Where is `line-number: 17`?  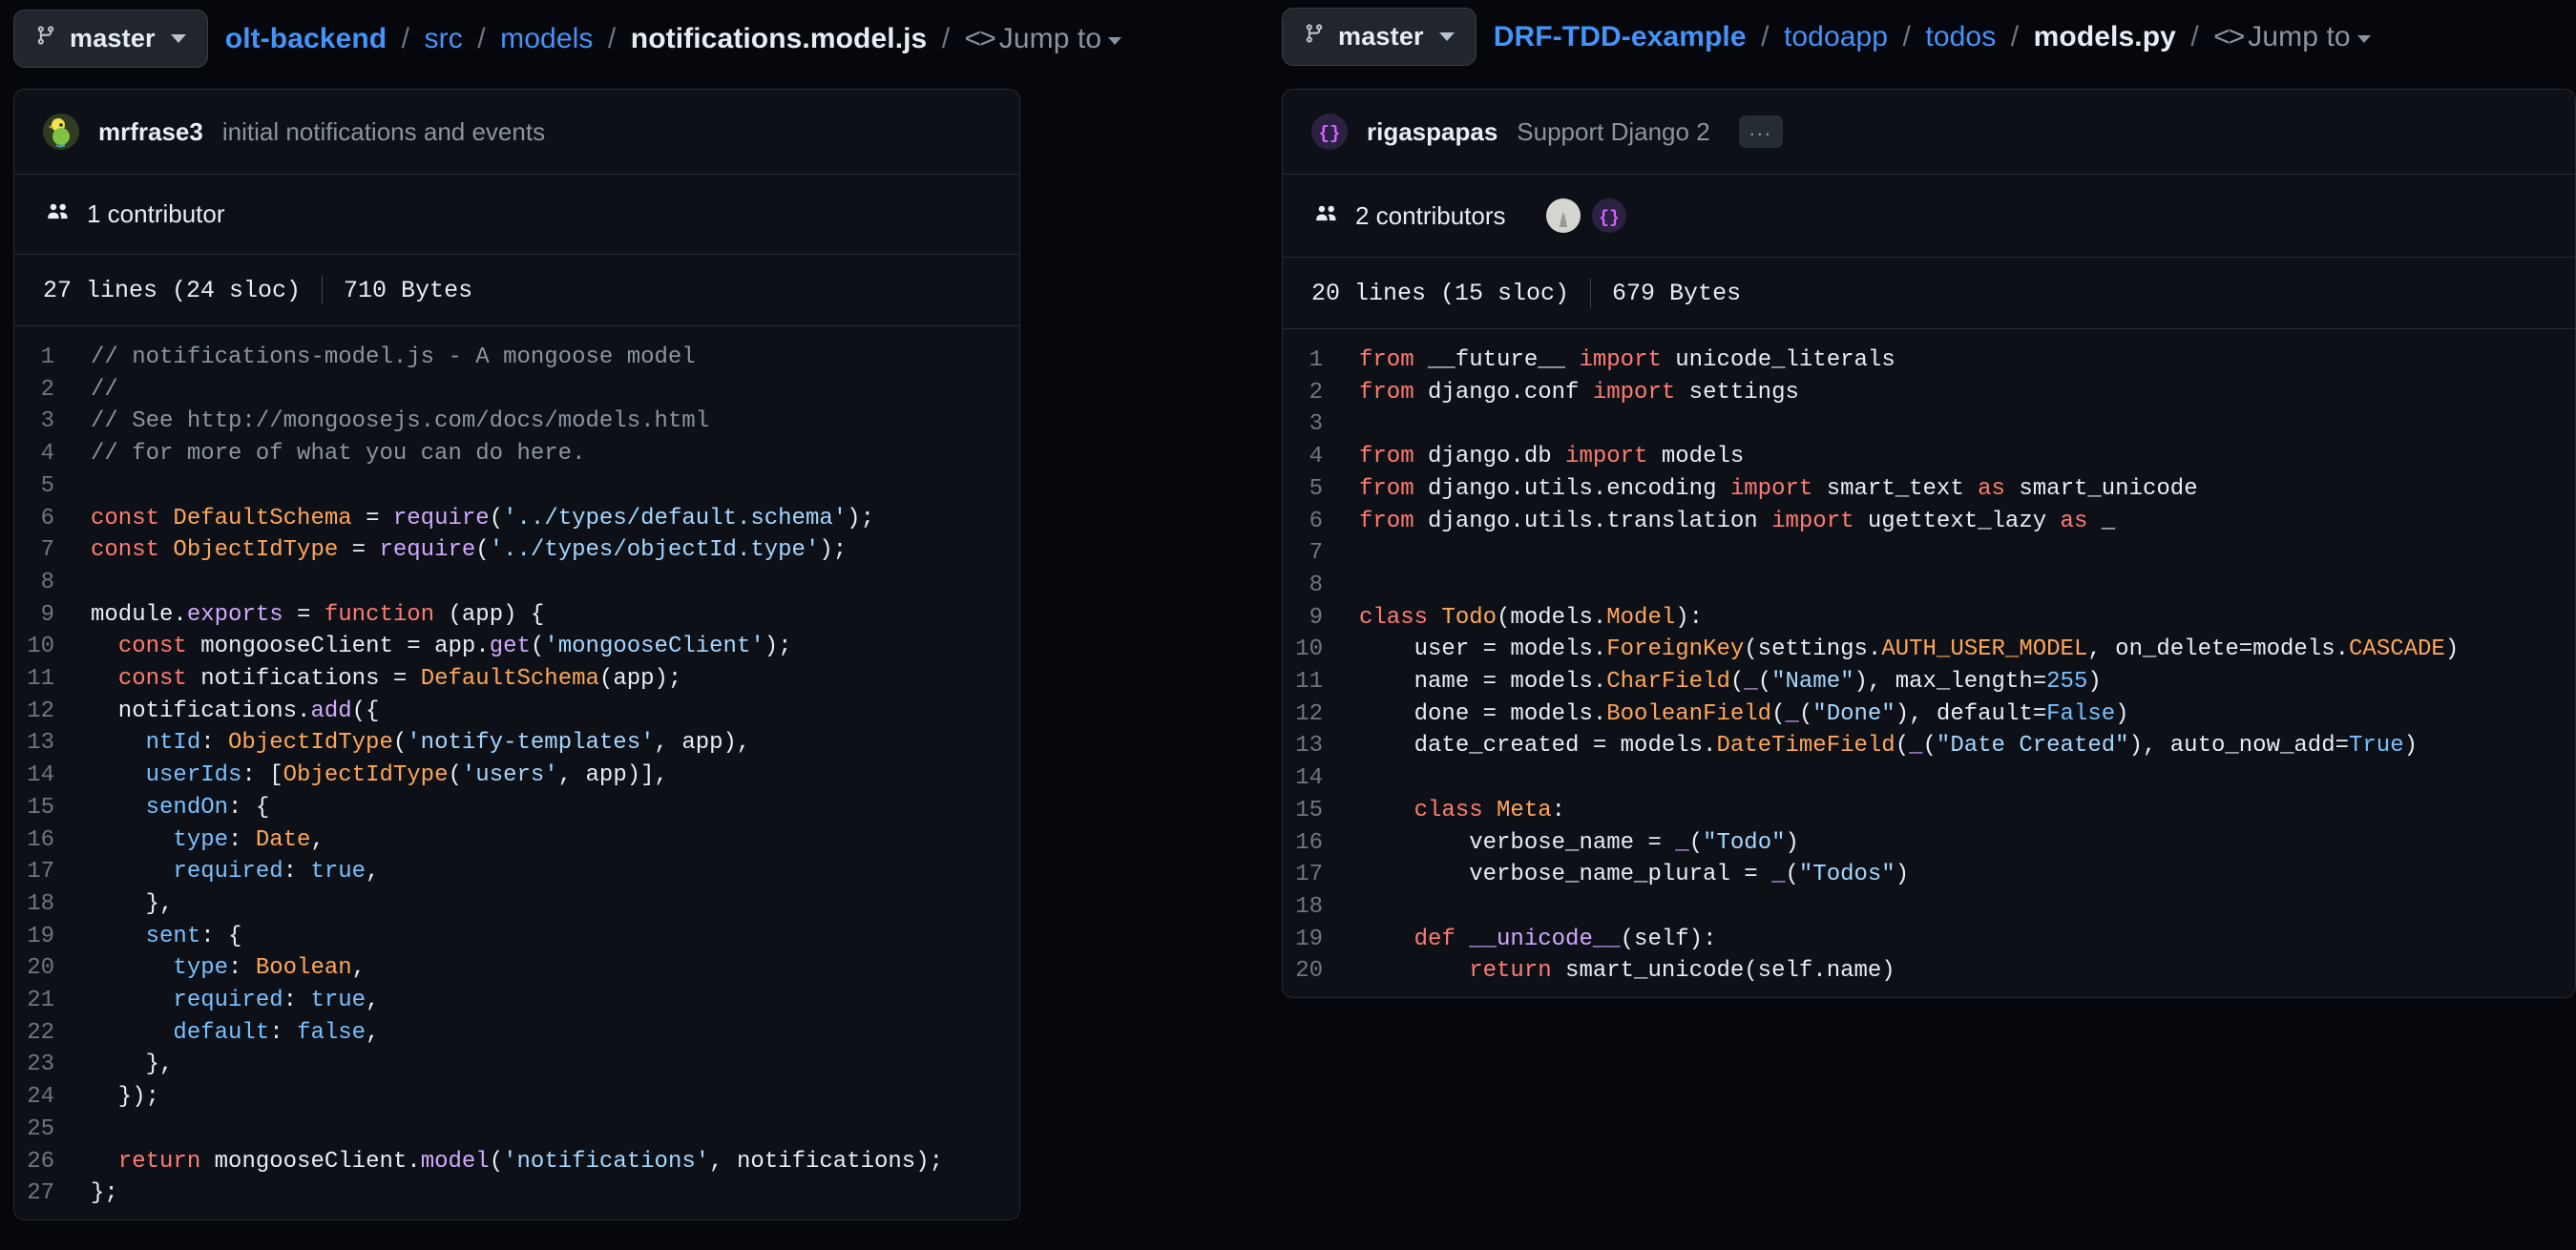 line-number: 17 is located at coordinates (48, 872).